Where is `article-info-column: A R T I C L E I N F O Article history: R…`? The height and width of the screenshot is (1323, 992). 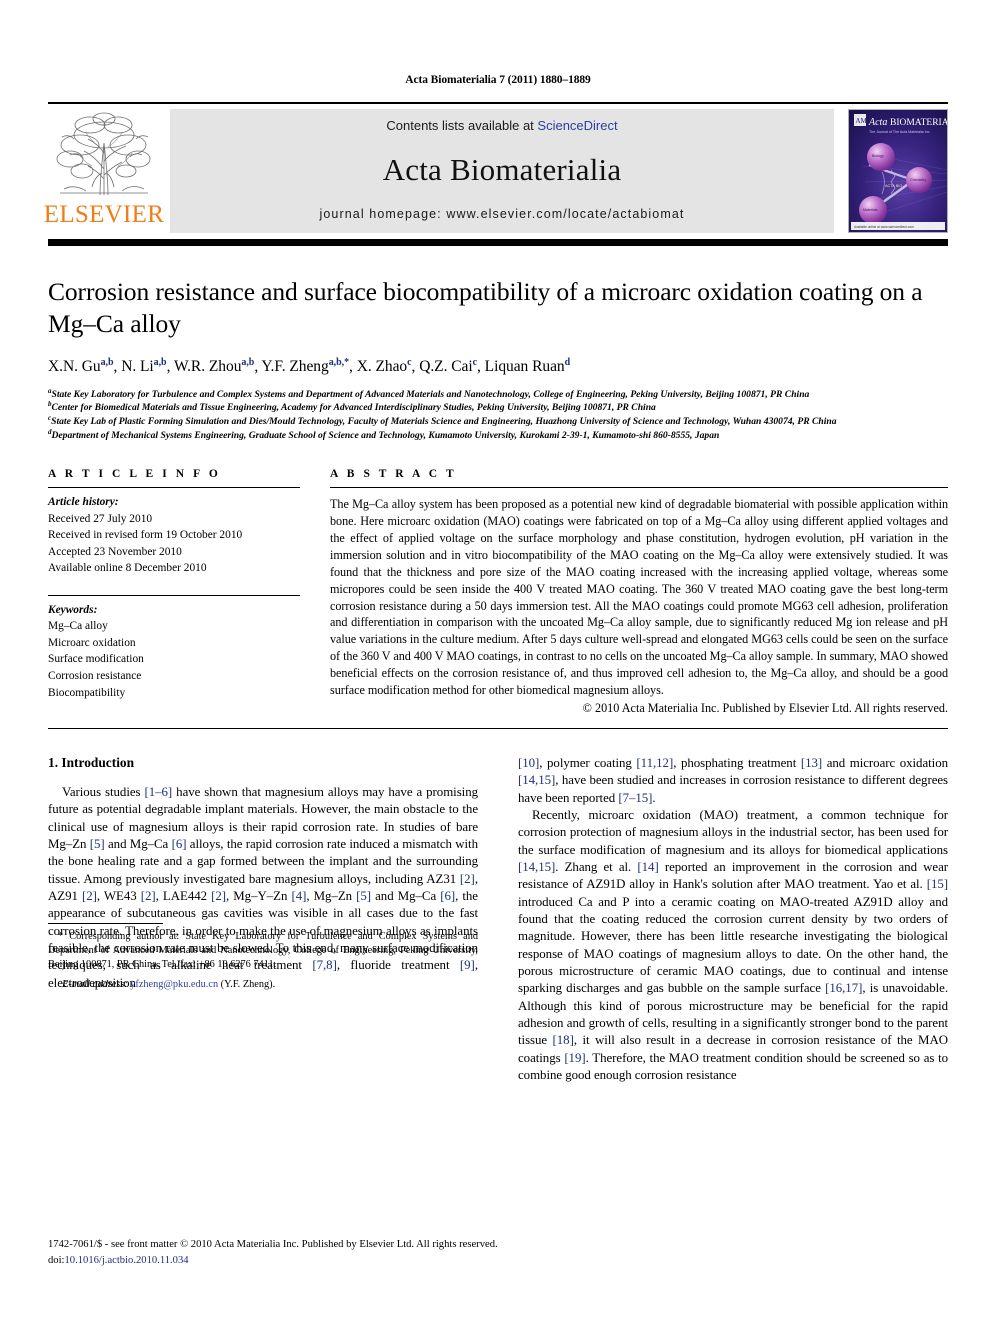
article-info-column: A R T I C L E I N F O Article history: R… is located at coordinates (174, 584).